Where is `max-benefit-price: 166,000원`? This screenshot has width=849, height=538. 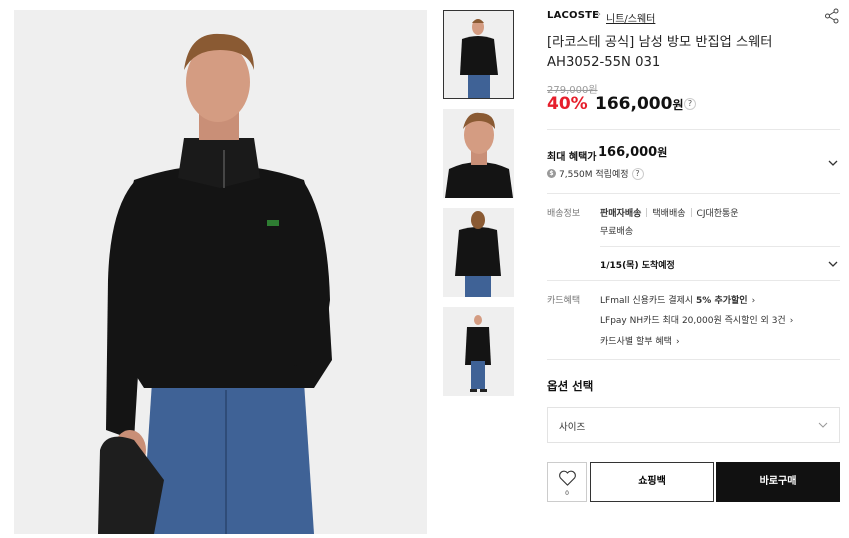 max-benefit-price: 166,000원 is located at coordinates (632, 152).